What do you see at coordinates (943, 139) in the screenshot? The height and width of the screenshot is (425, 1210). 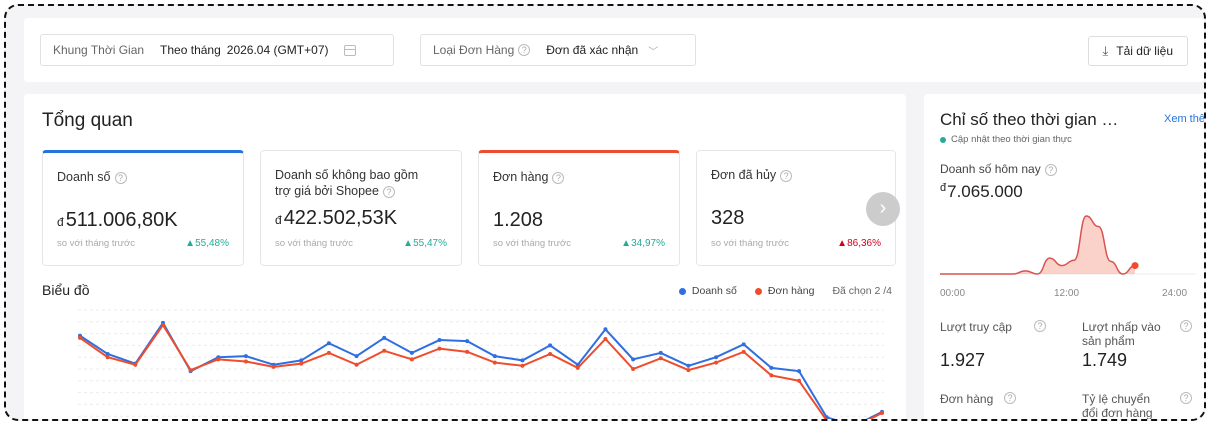 I see `live-dot-icon` at bounding box center [943, 139].